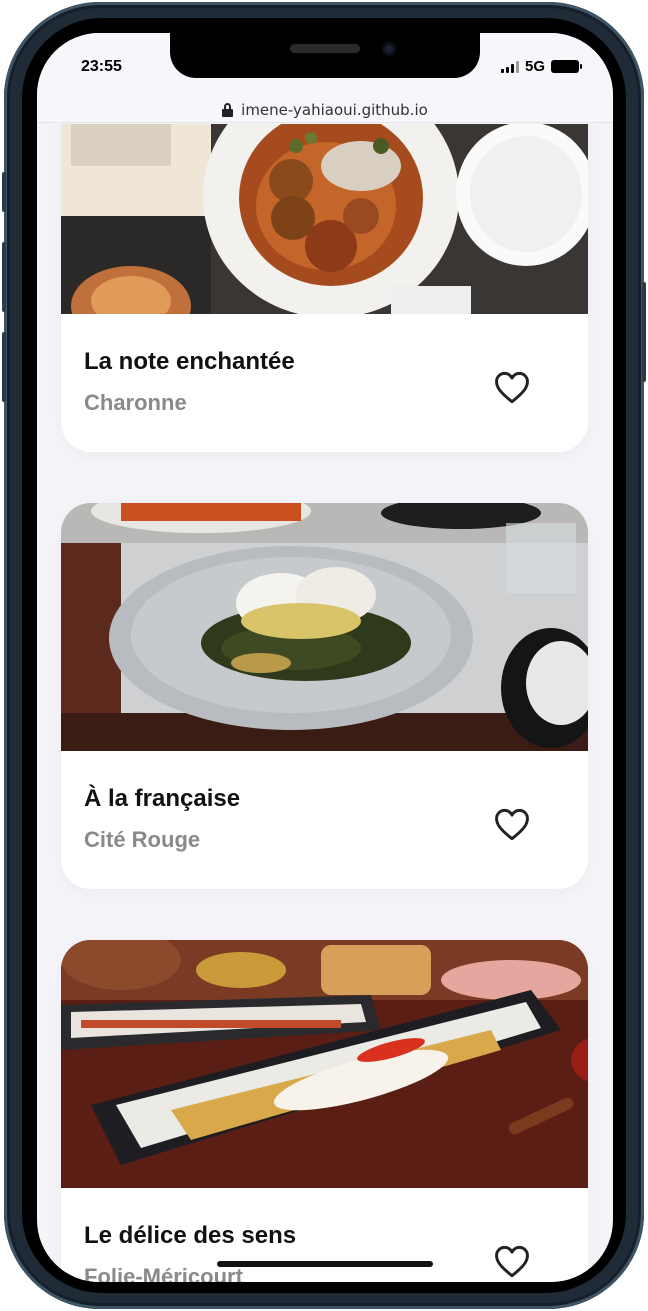  What do you see at coordinates (325, 48) in the screenshot?
I see `earpiece-speaker` at bounding box center [325, 48].